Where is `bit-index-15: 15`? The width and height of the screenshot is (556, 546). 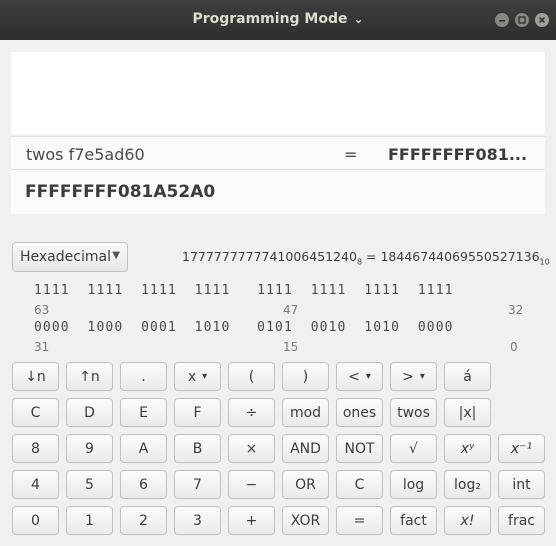
bit-index-15: 15 is located at coordinates (291, 347).